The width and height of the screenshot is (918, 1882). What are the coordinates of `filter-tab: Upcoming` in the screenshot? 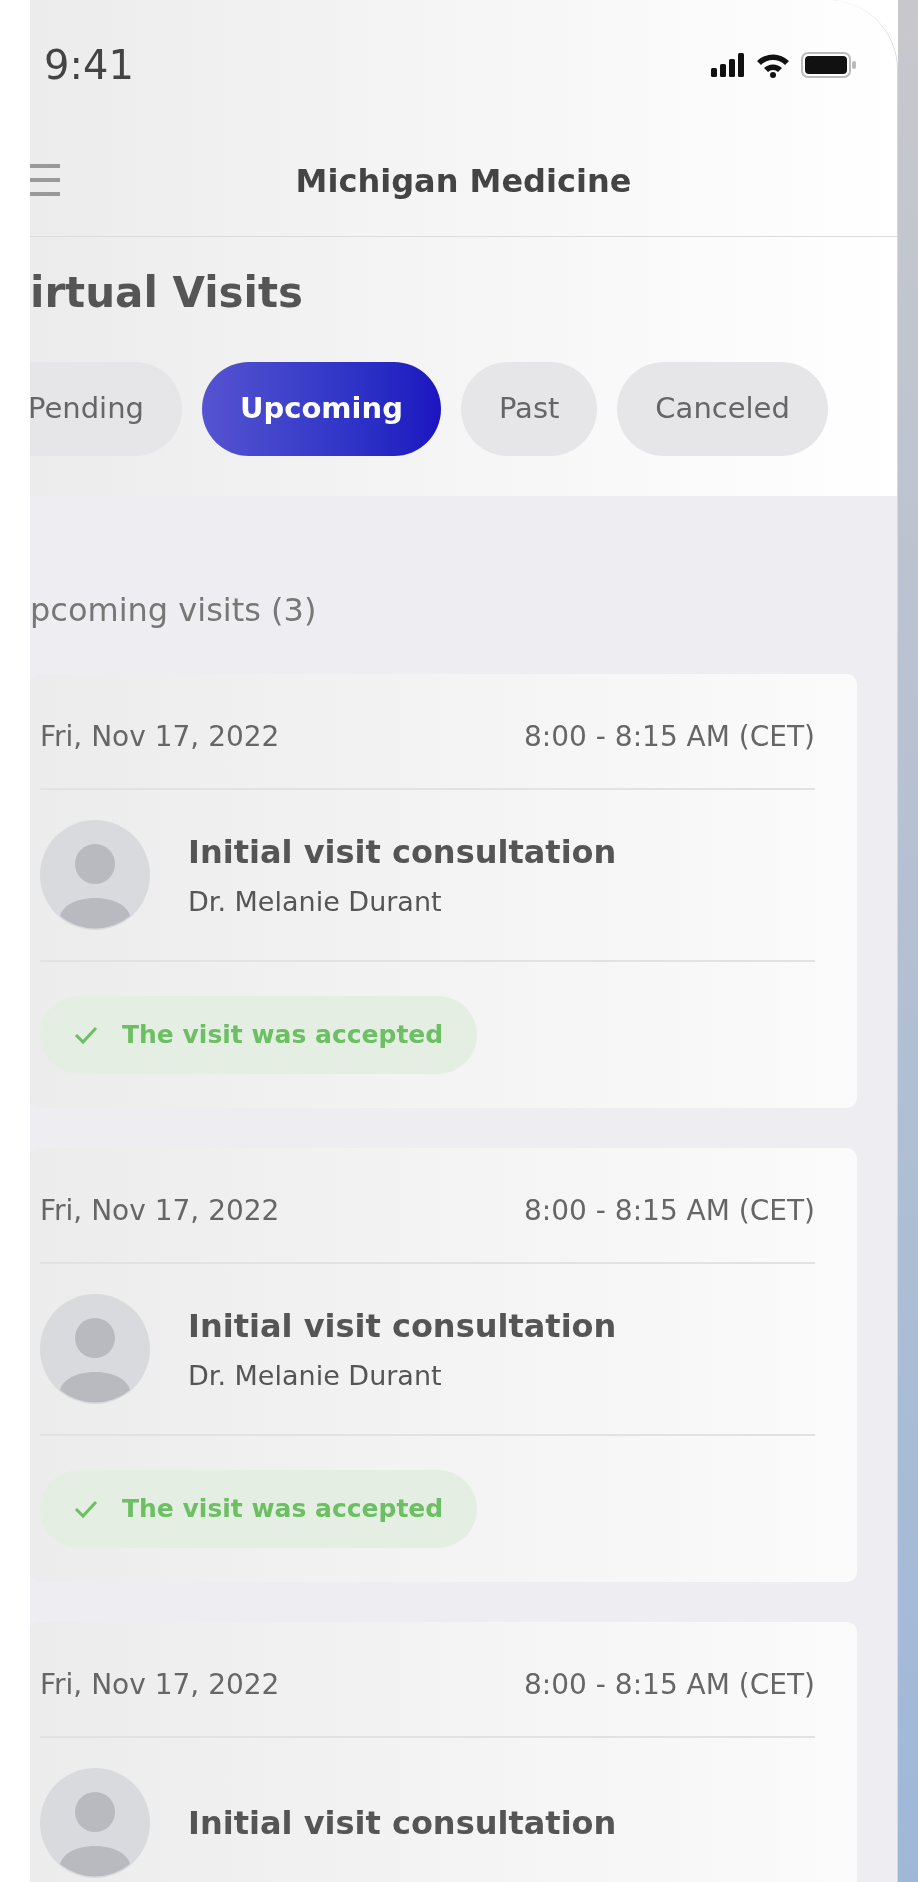 It's located at (321, 409).